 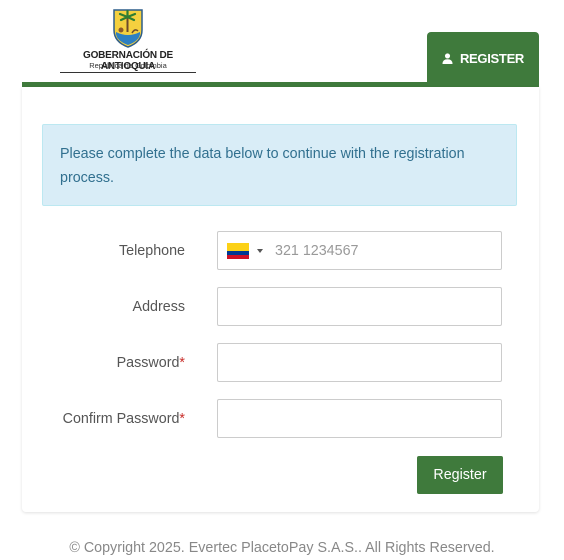 I want to click on antioquia-coat-of-arms-icon, so click(x=128, y=28).